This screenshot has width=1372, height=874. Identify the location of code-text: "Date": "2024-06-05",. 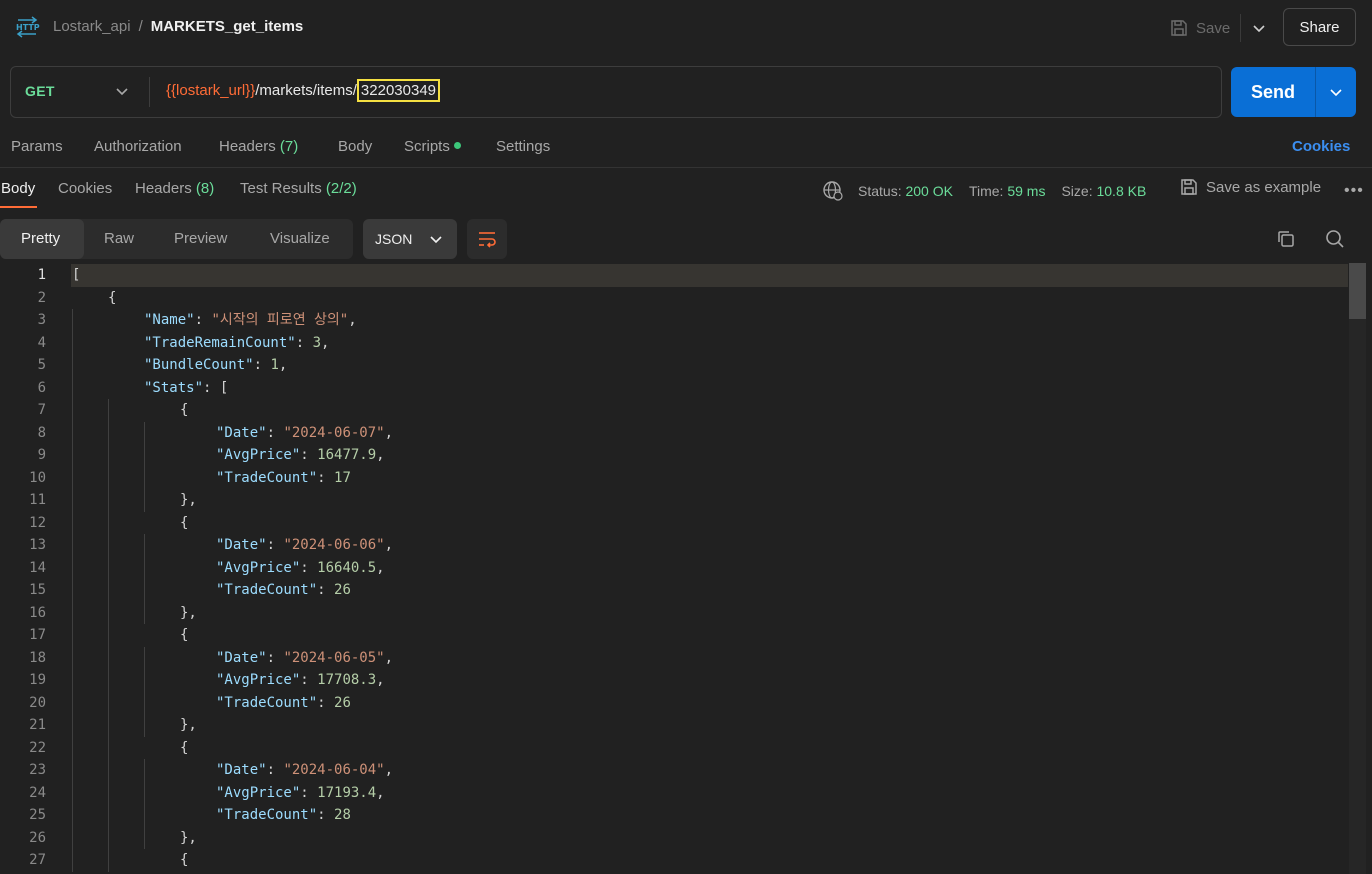
(304, 658).